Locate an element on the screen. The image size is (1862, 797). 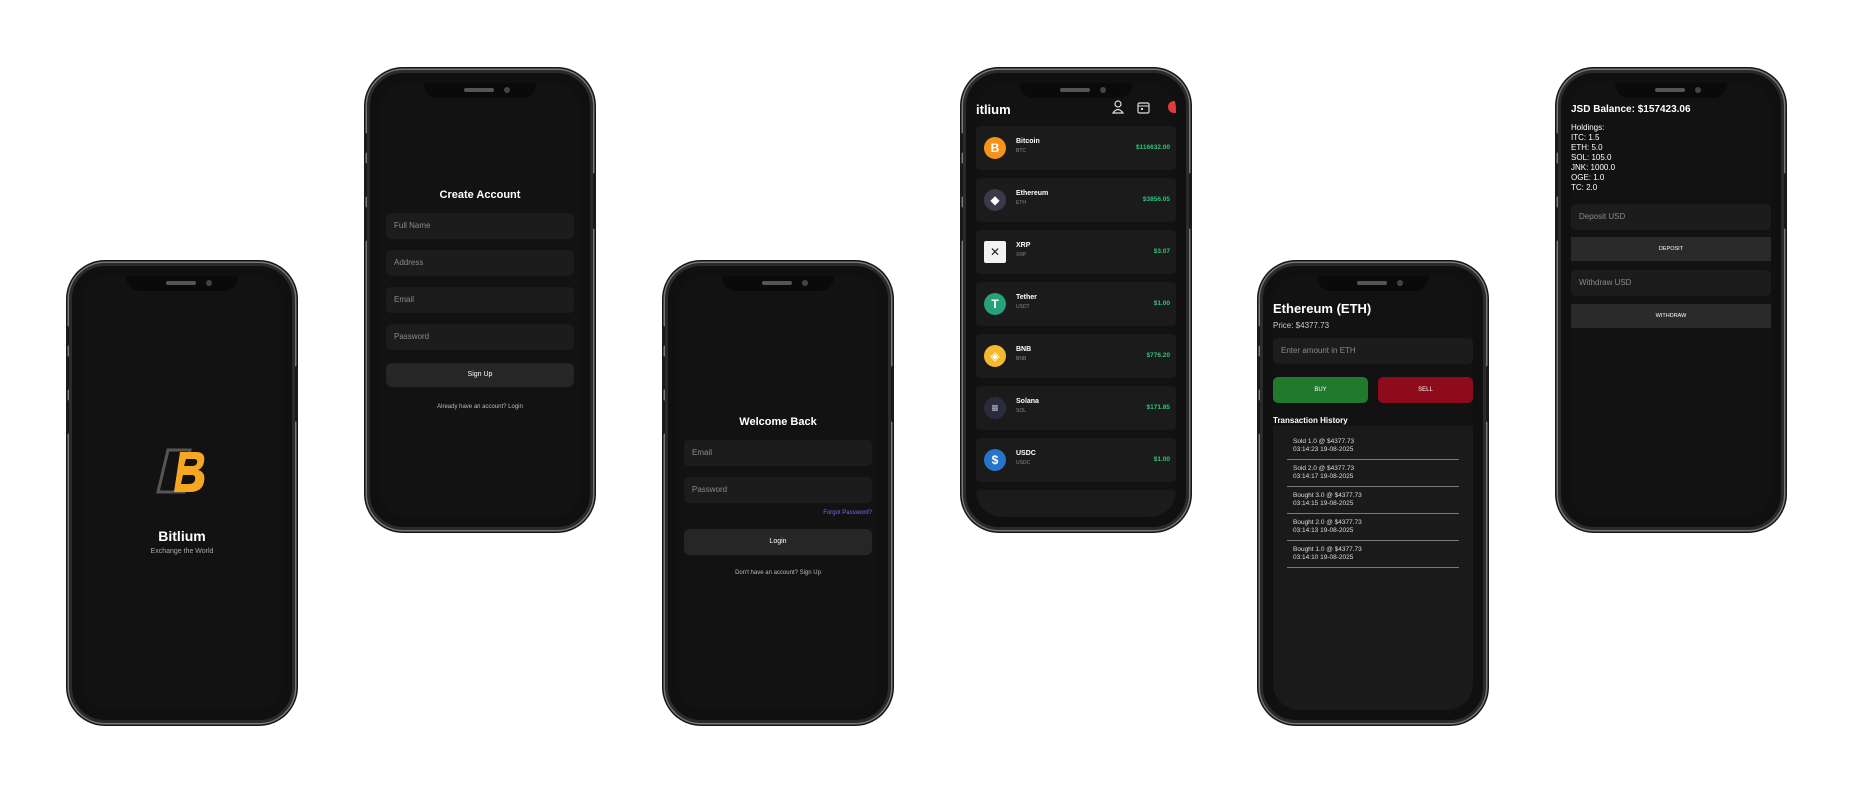
coin-title: Ethereum (ETH) is located at coordinates (1322, 308).